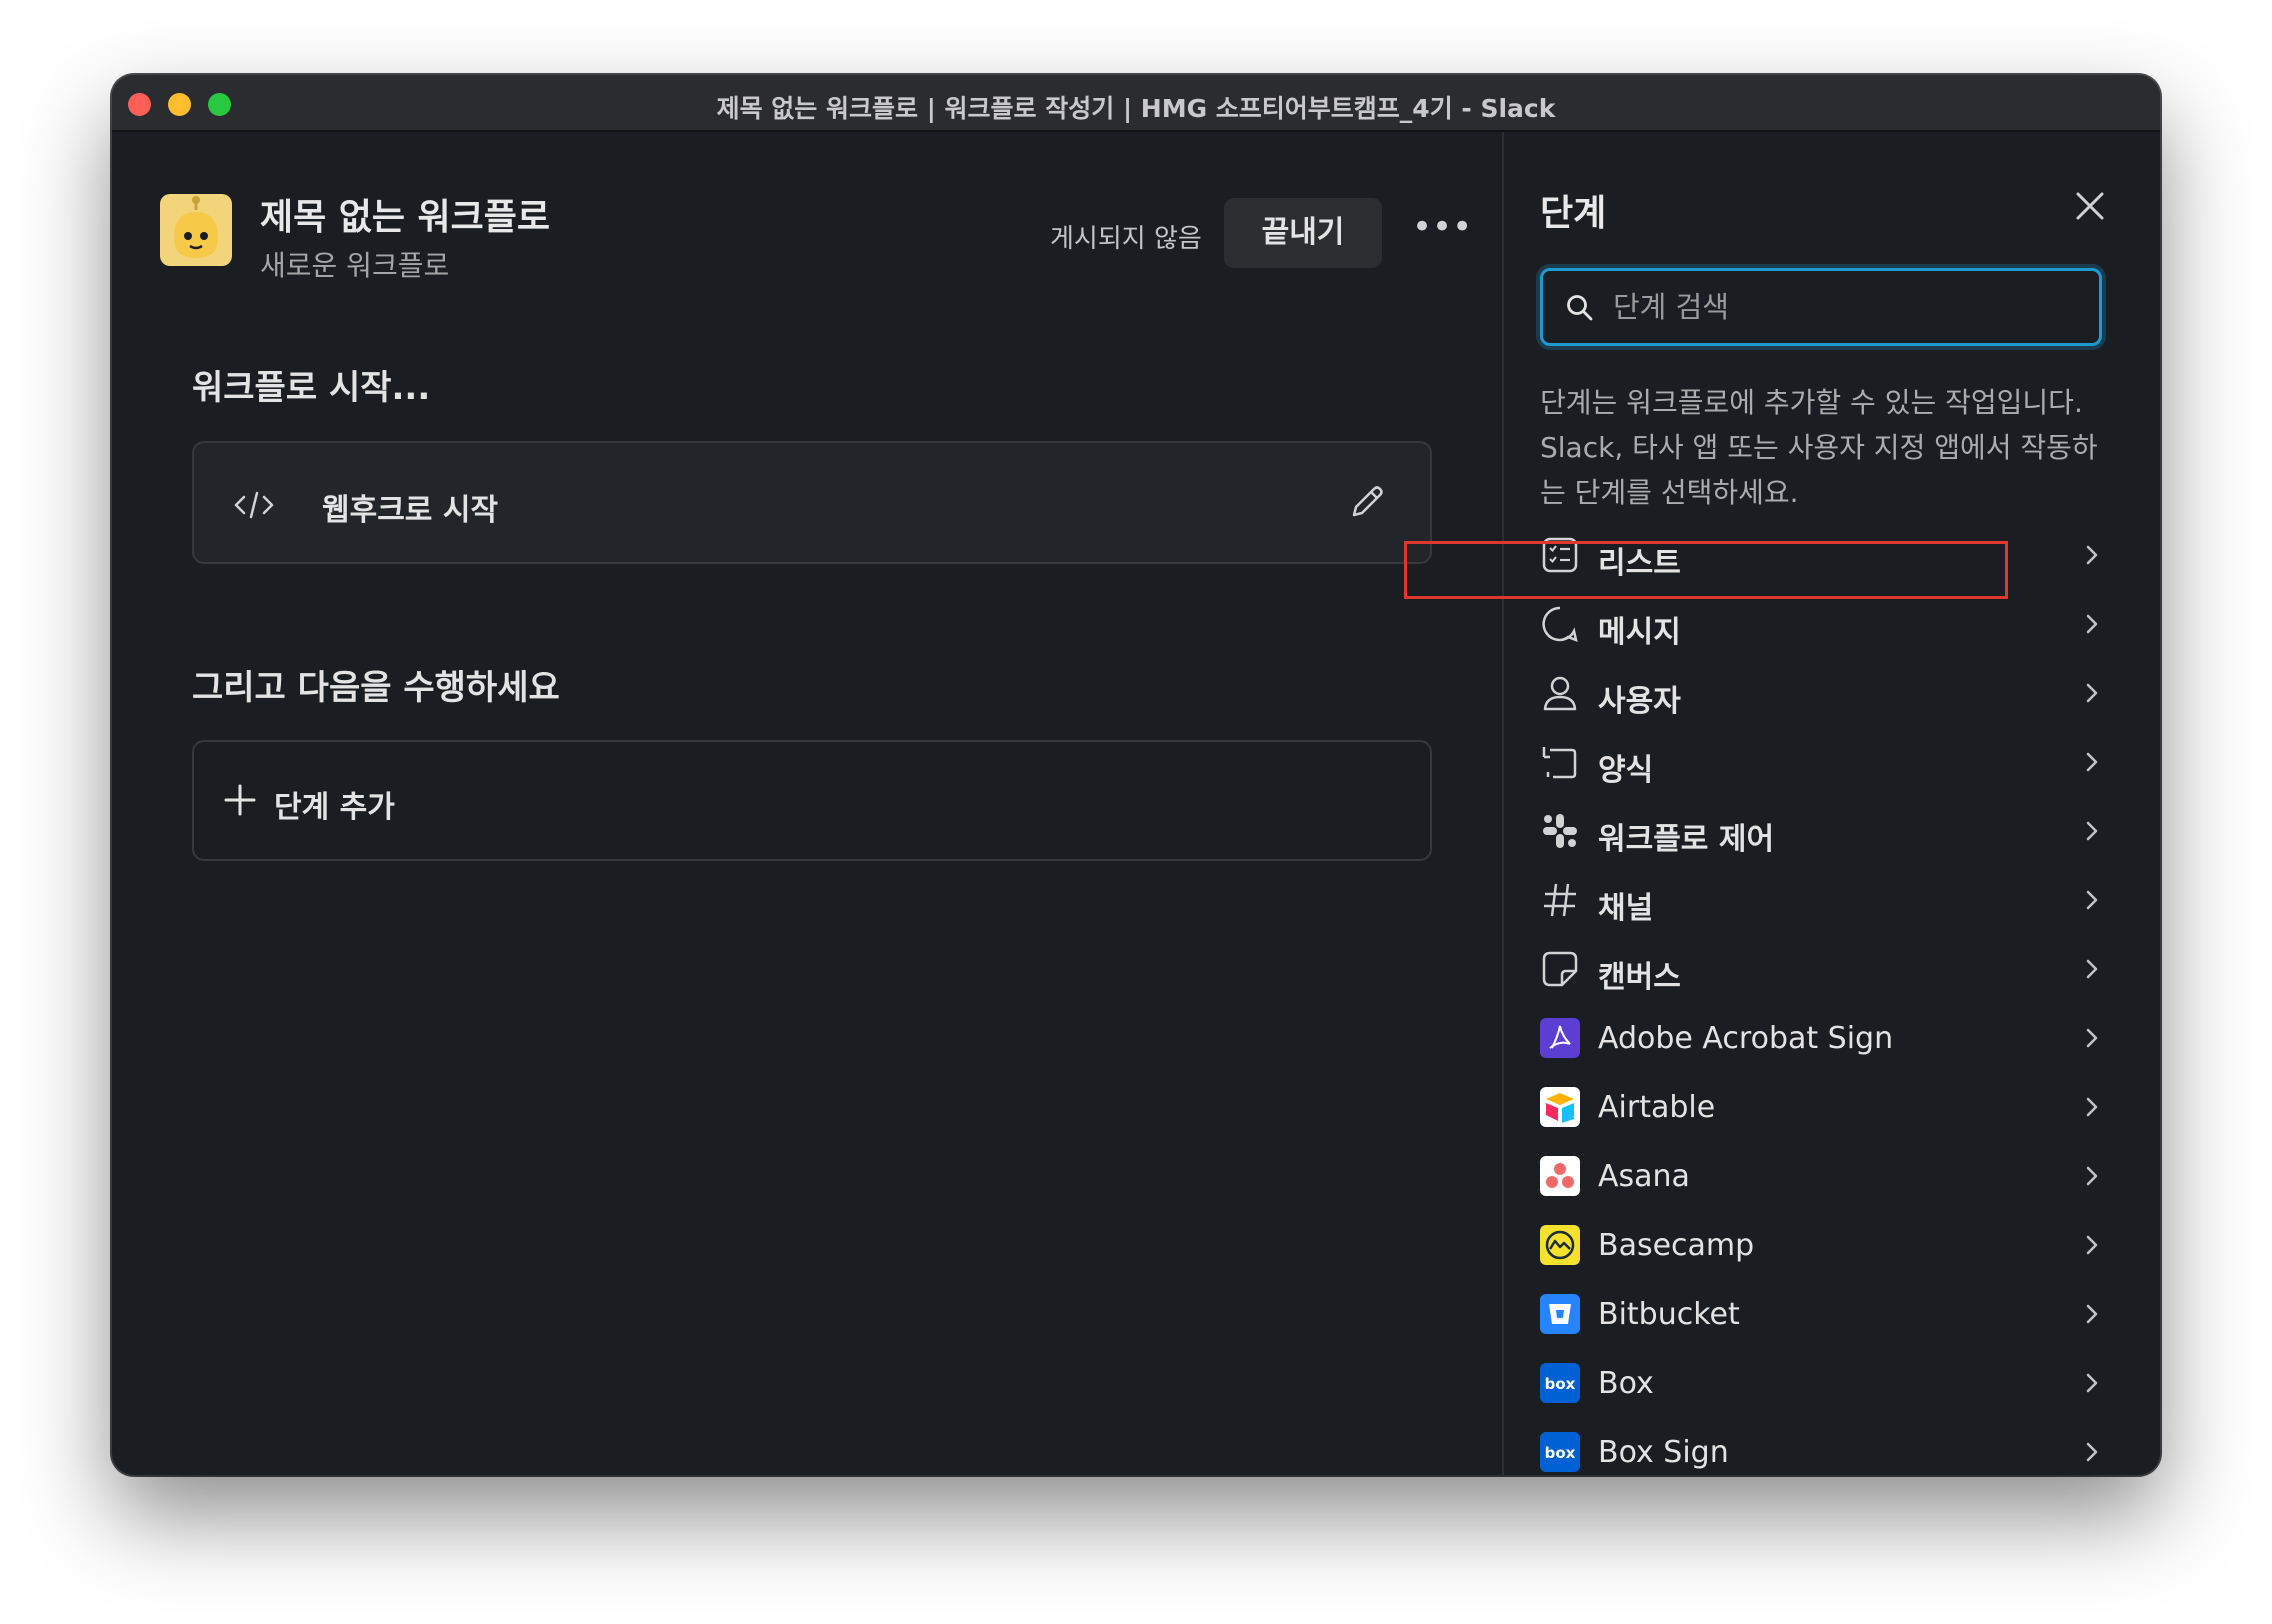 This screenshot has height=1624, width=2272. What do you see at coordinates (1825, 693) in the screenshot?
I see `category-item-user: 사용자` at bounding box center [1825, 693].